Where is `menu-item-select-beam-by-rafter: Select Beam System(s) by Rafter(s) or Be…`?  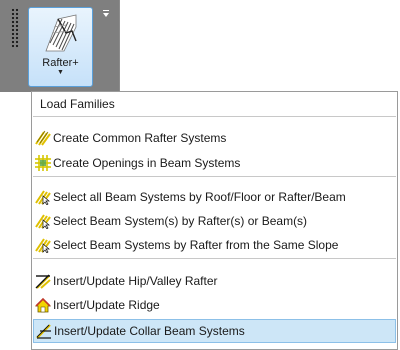 menu-item-select-beam-by-rafter: Select Beam System(s) by Rafter(s) or Be… is located at coordinates (214, 221).